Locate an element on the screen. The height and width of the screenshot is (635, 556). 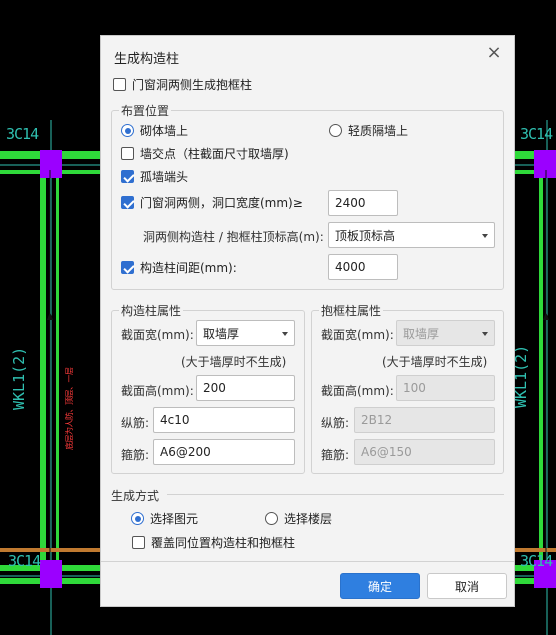
select-element-radio is located at coordinates (137, 518).